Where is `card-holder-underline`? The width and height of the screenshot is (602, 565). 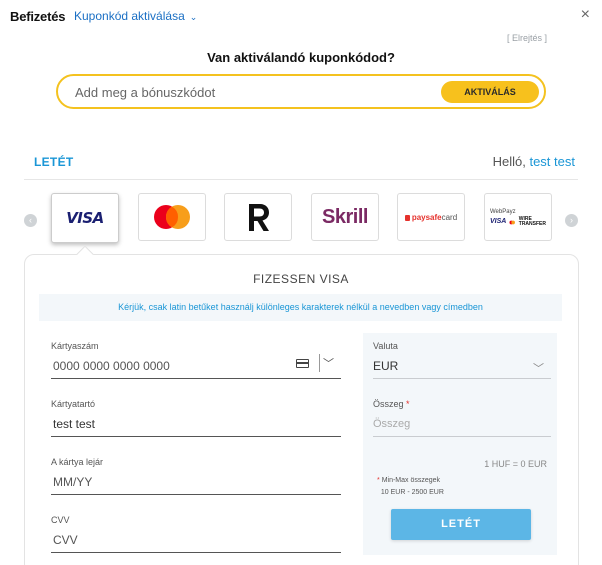 card-holder-underline is located at coordinates (196, 436).